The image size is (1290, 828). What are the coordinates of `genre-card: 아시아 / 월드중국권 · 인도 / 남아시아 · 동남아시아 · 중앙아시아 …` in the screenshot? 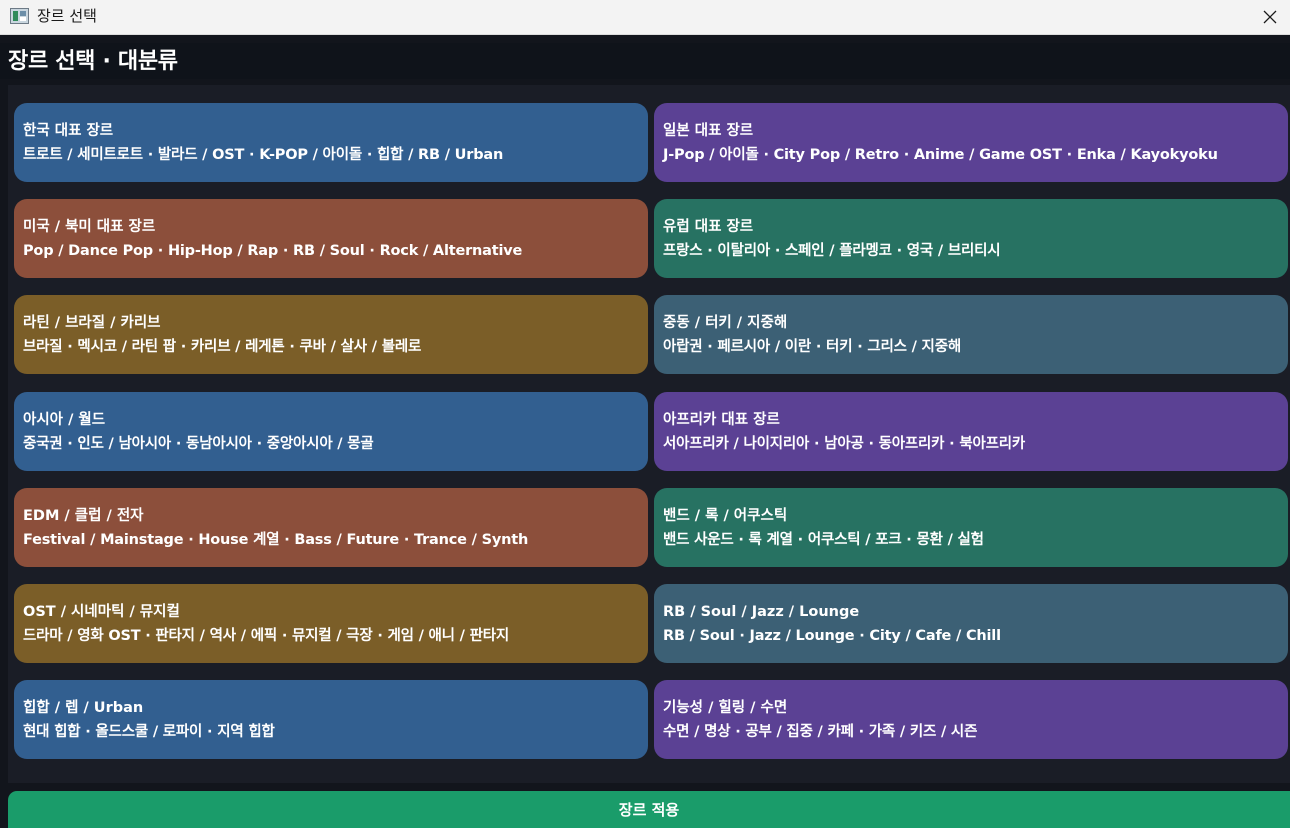 It's located at (331, 431).